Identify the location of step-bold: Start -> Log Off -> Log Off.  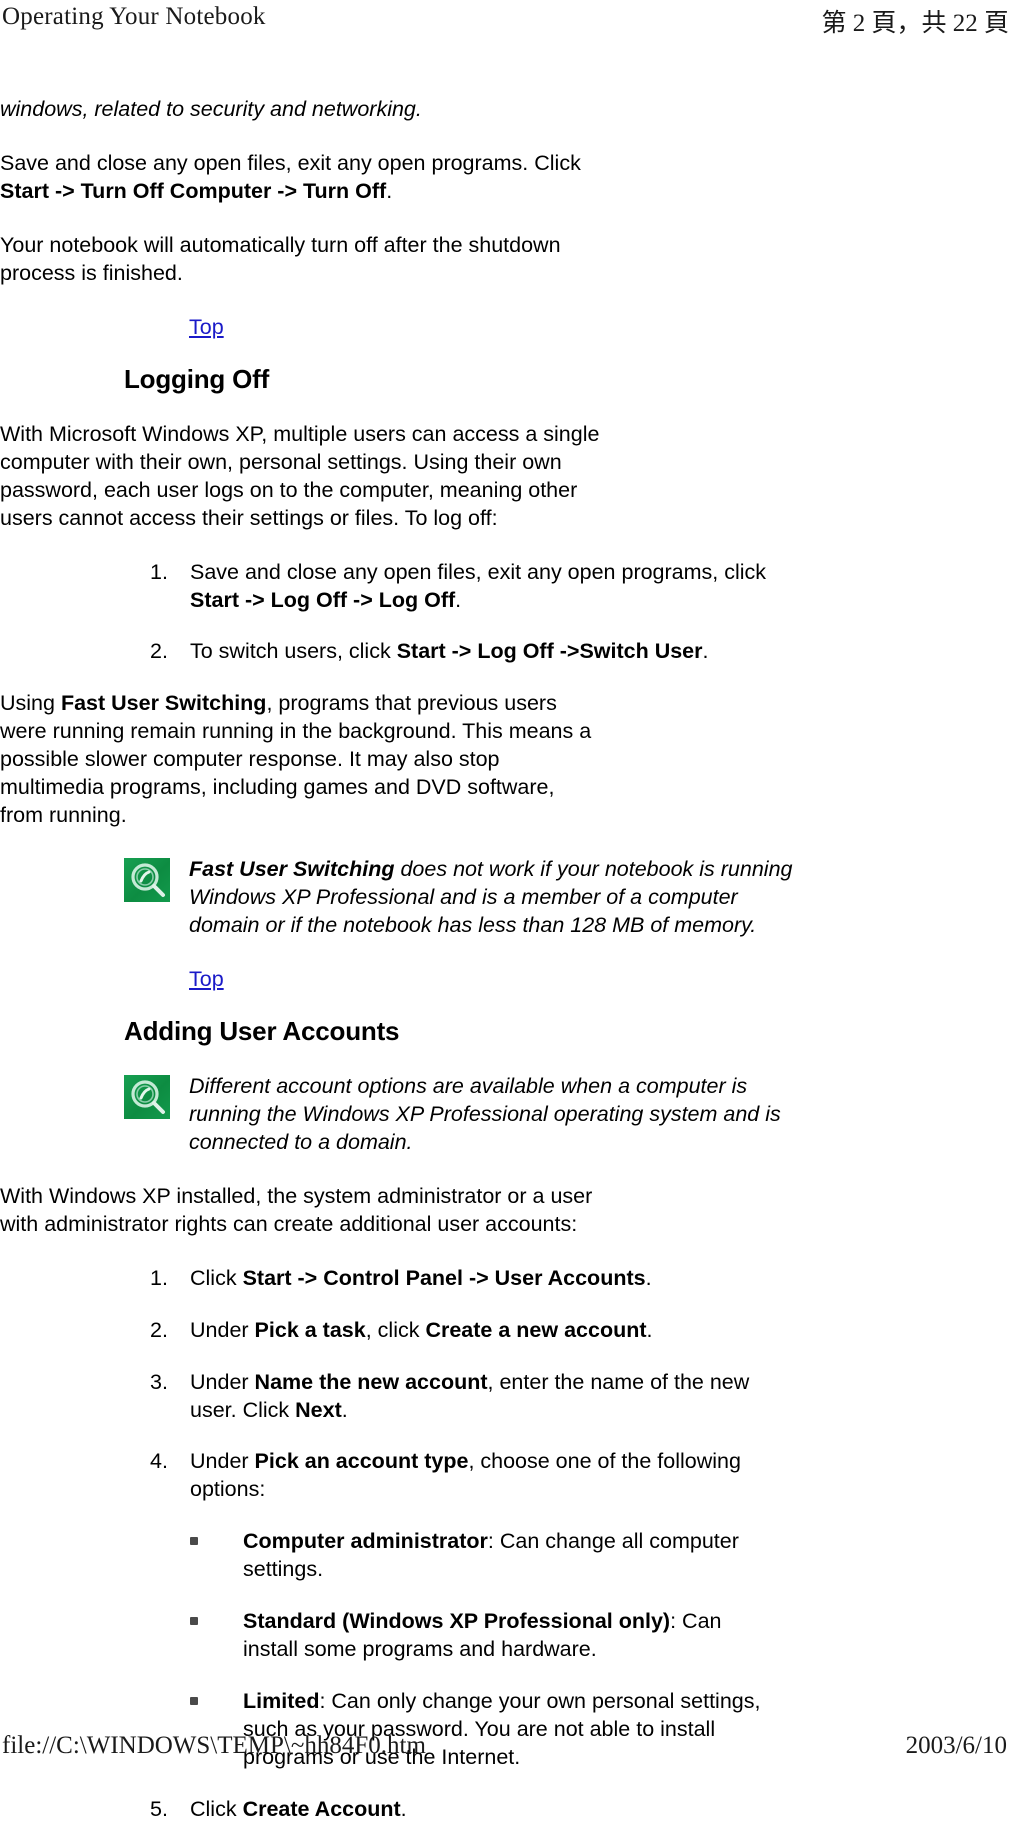
(323, 599).